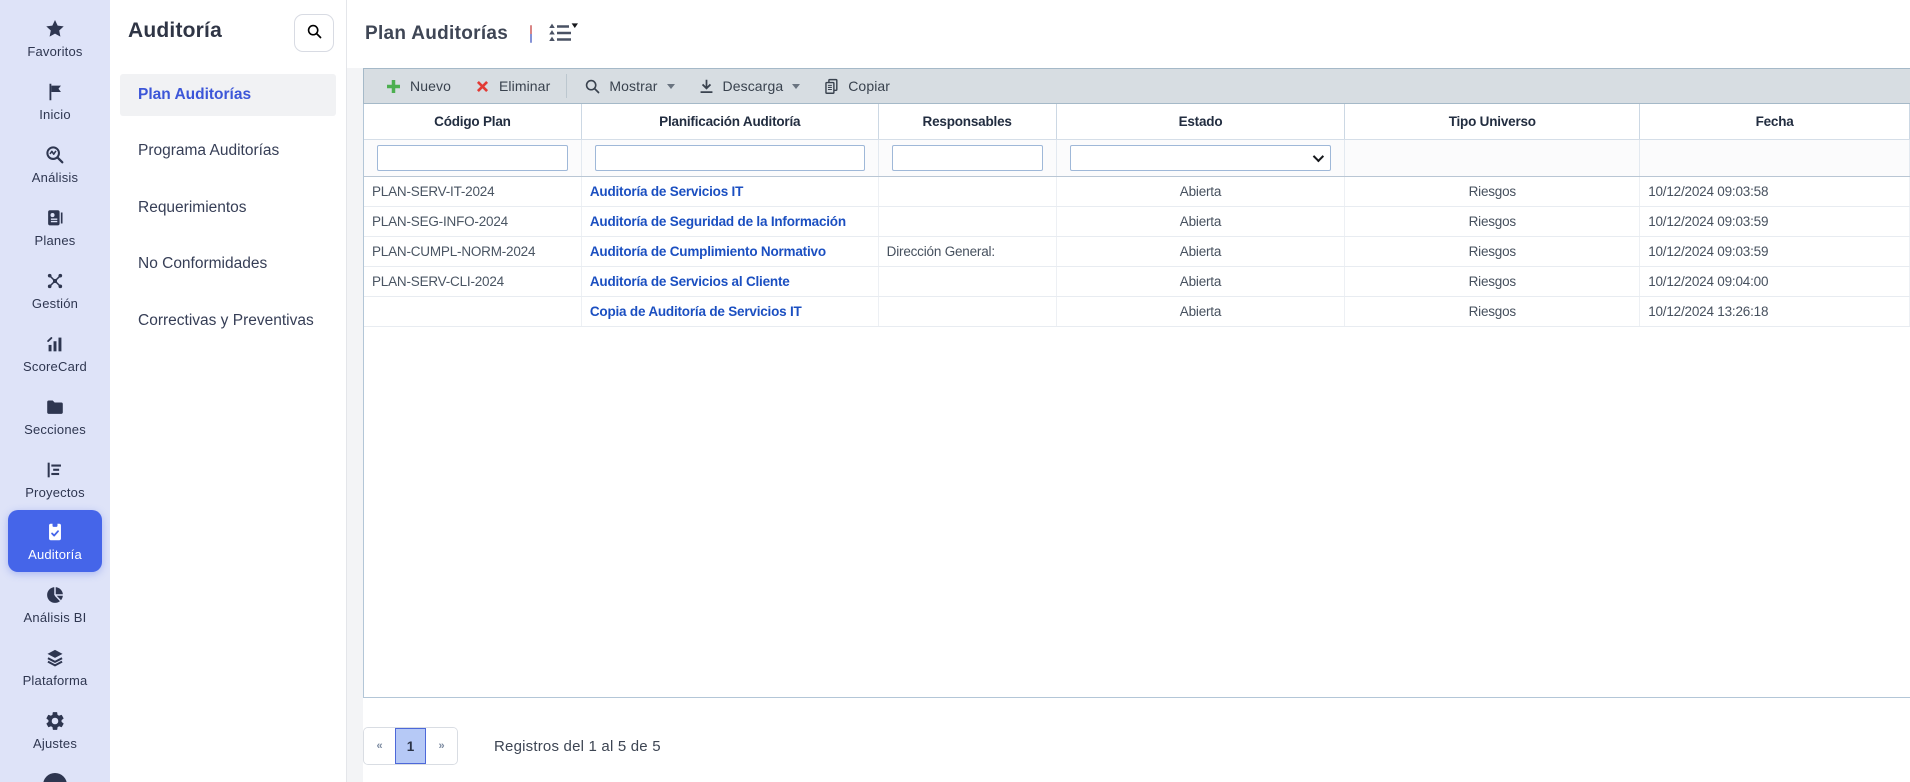  What do you see at coordinates (55, 407) in the screenshot?
I see `folder-icon` at bounding box center [55, 407].